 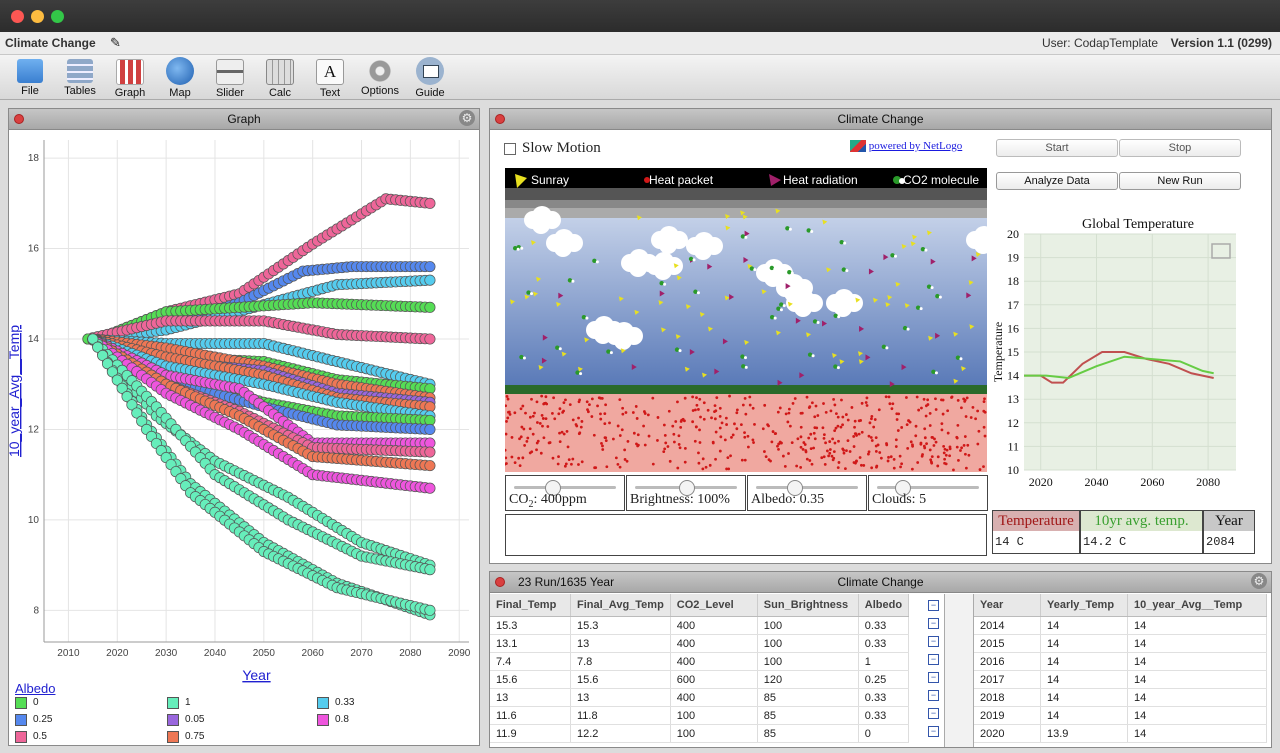 What do you see at coordinates (1120, 697) in the screenshot?
I see `table-row: 2018 14 14` at bounding box center [1120, 697].